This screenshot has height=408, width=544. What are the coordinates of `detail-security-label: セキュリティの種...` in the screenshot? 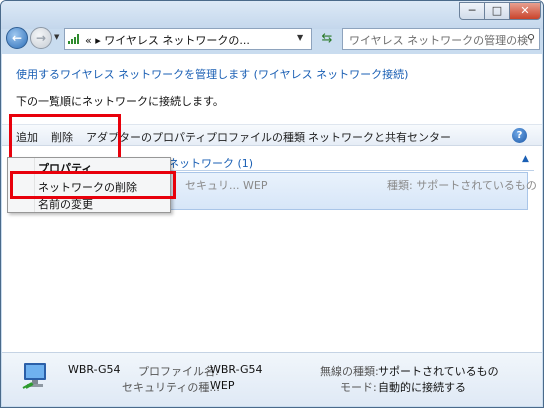 It's located at (171, 387).